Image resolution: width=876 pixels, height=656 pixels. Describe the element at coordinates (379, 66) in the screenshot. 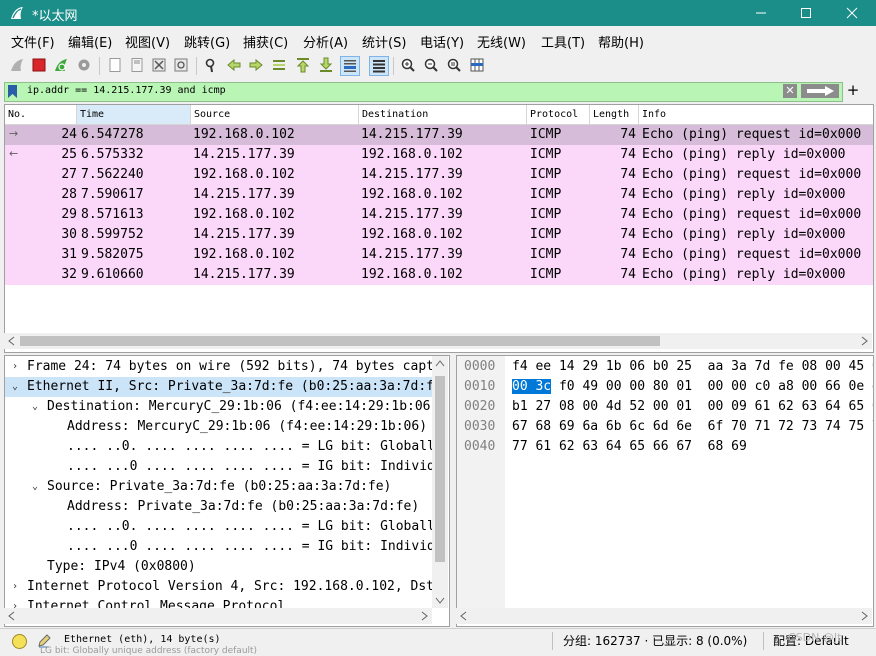

I see `colorize-button` at that location.